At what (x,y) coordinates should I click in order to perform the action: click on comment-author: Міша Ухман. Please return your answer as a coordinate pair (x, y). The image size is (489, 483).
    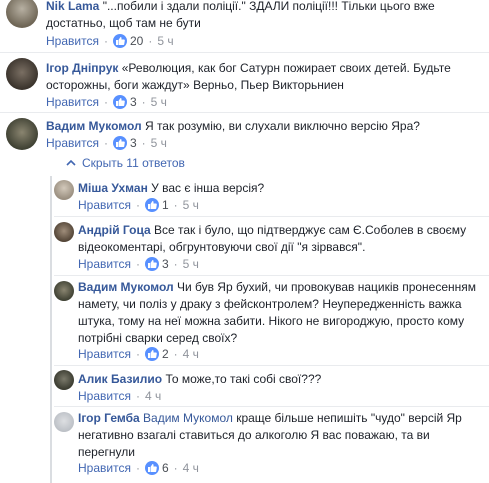
    Looking at the image, I should click on (113, 188).